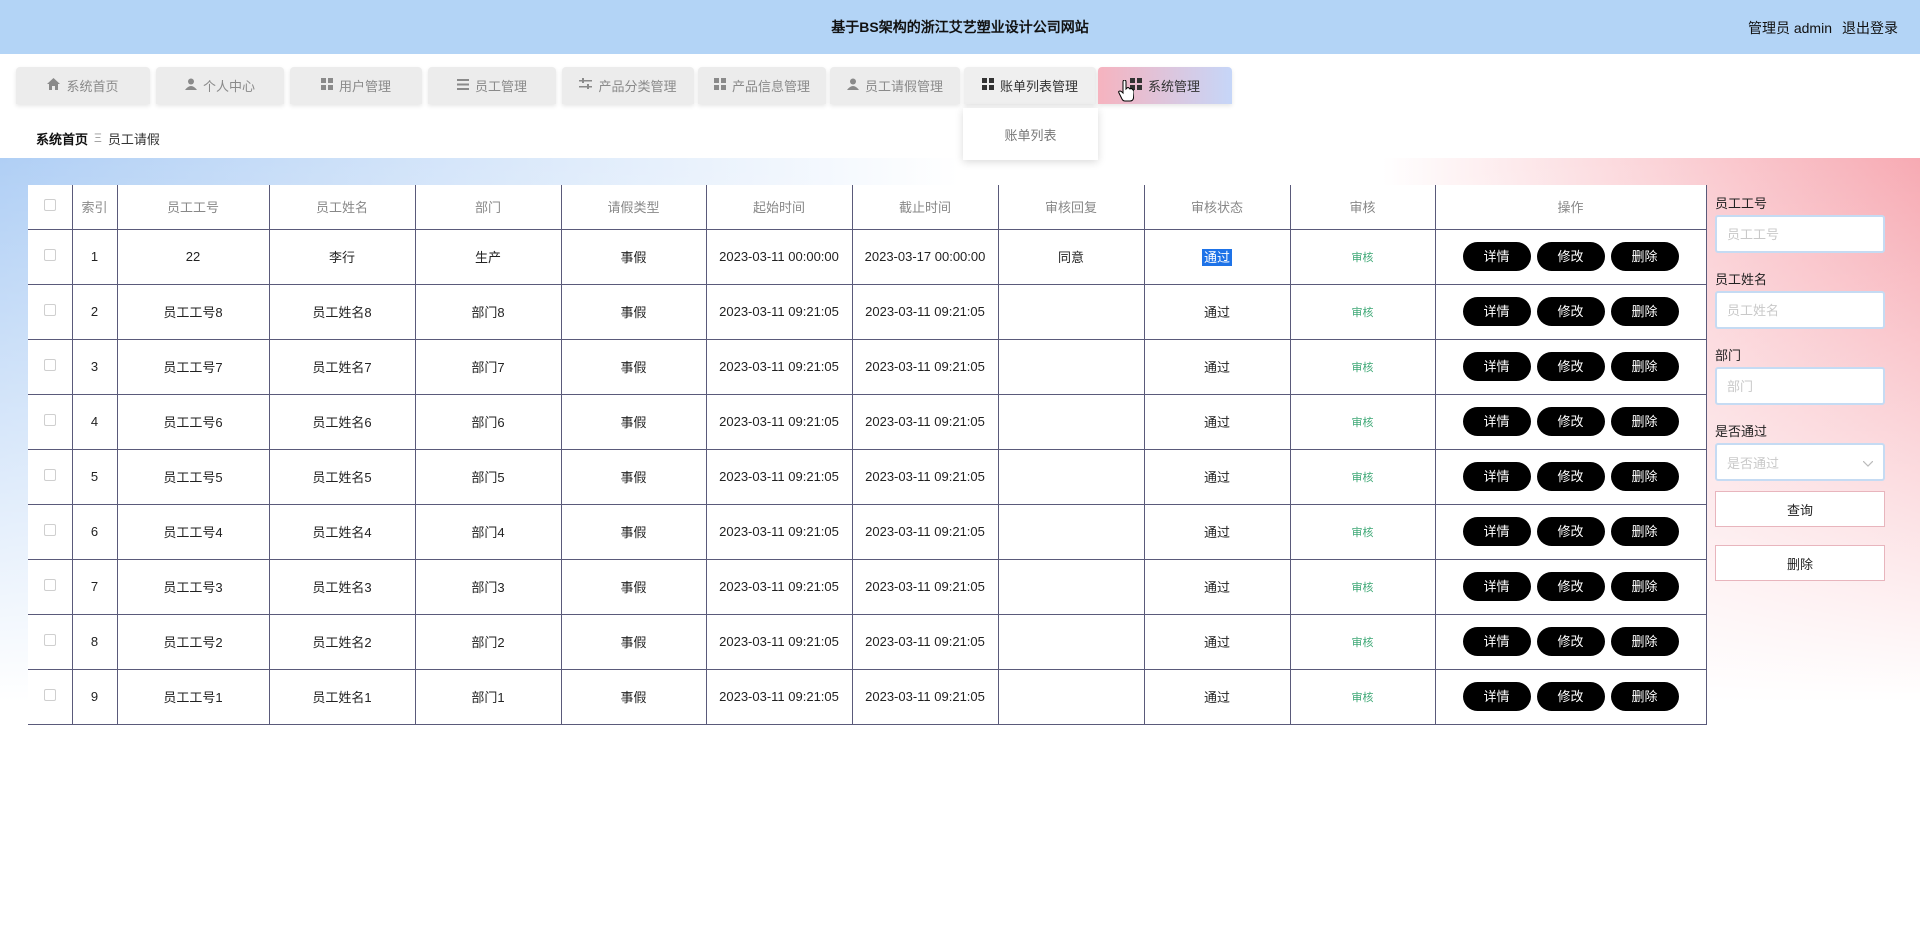 This screenshot has width=1920, height=936. Describe the element at coordinates (488, 367) in the screenshot. I see `row-dept: 部门7` at that location.